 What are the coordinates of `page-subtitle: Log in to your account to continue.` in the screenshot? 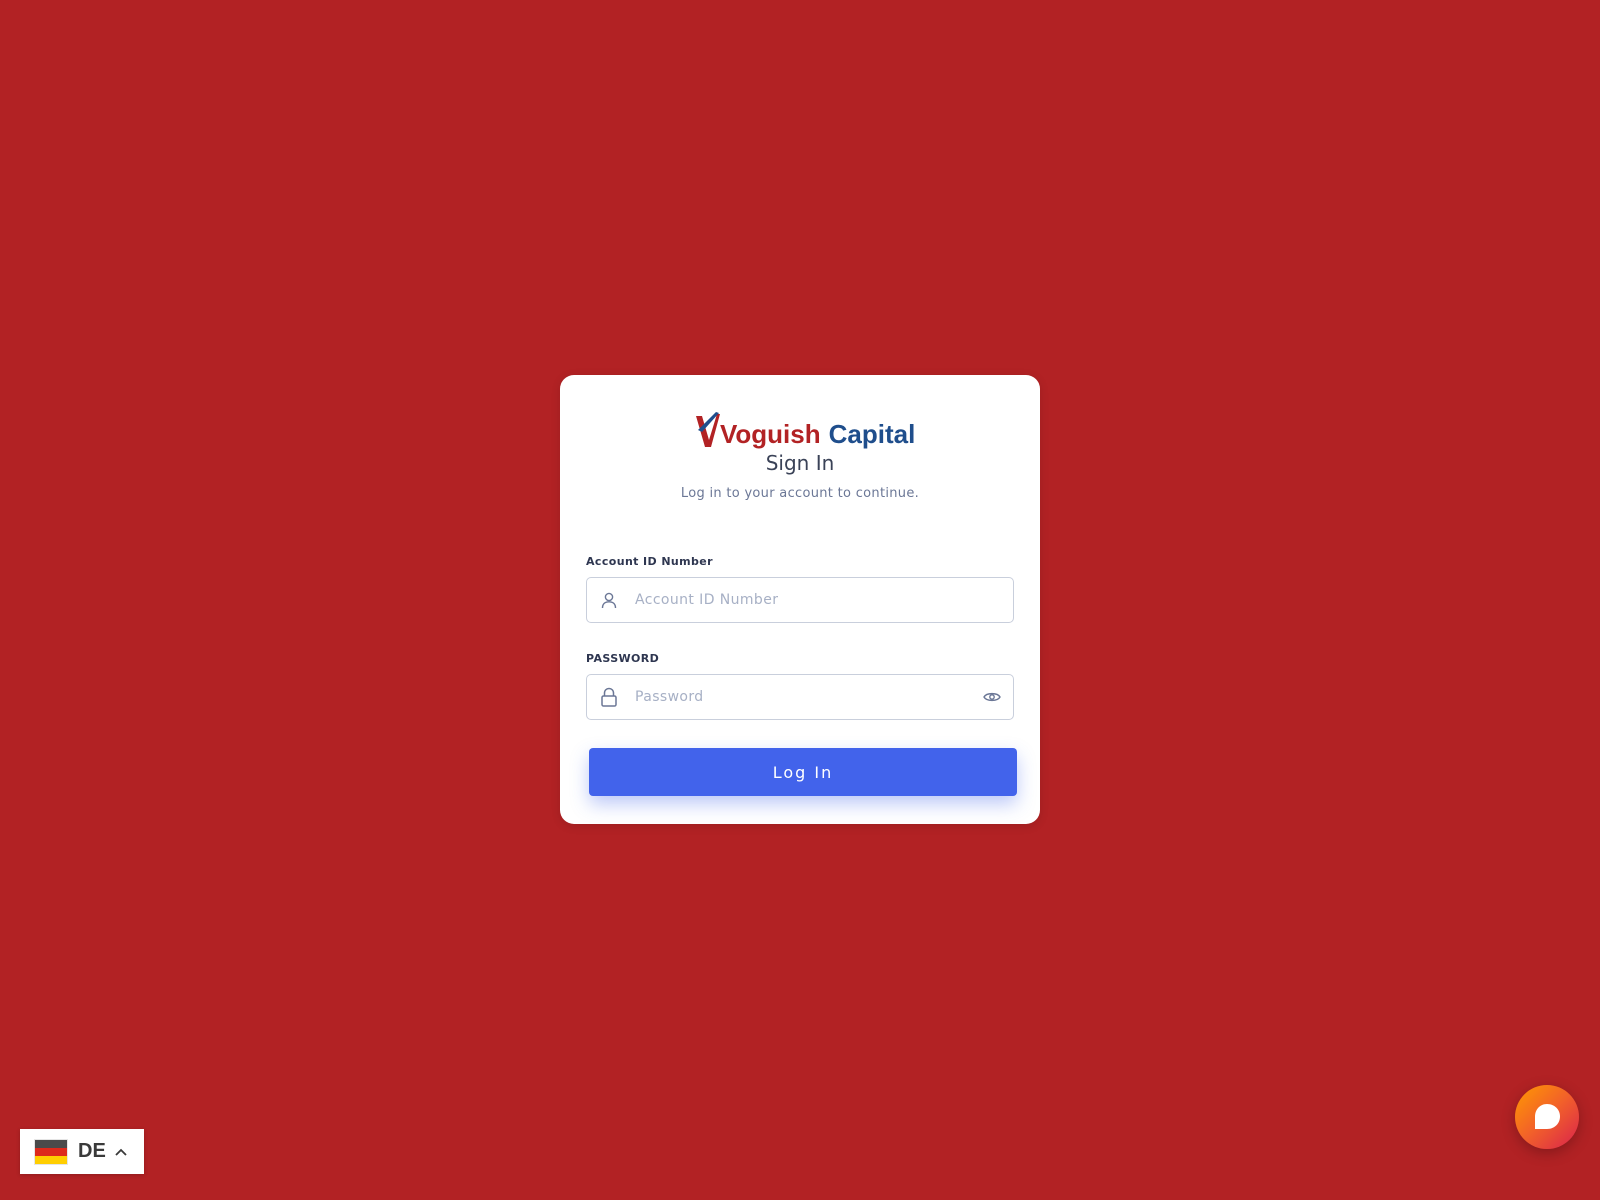 It's located at (800, 493).